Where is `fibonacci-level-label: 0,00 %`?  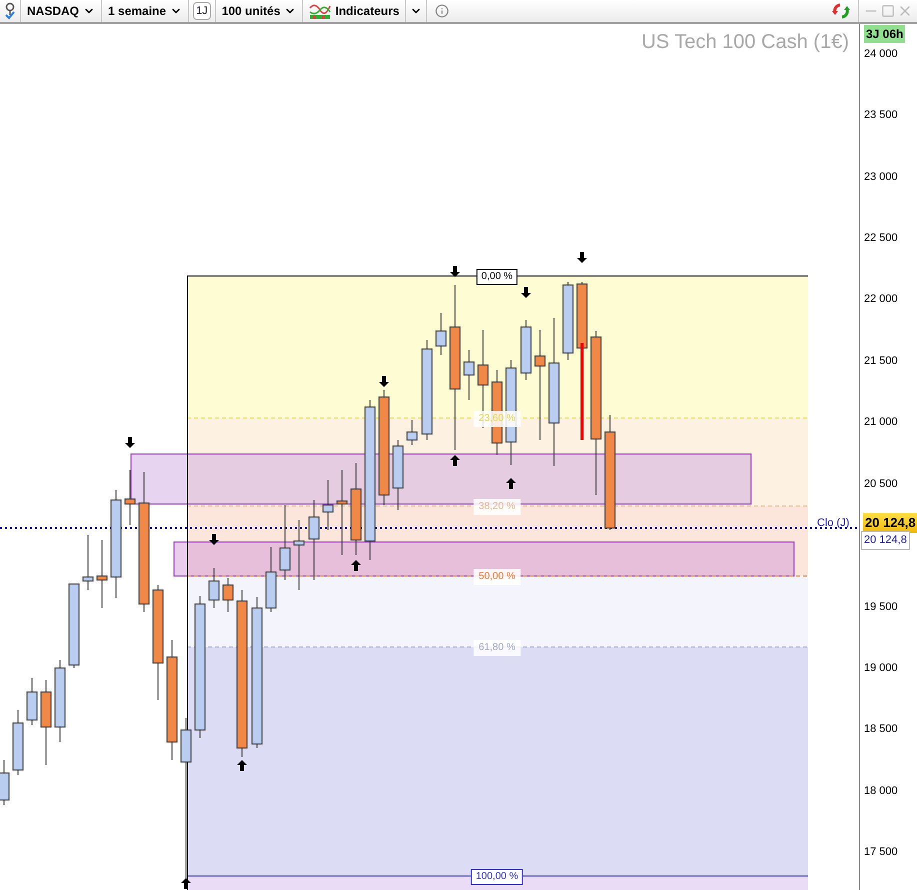 fibonacci-level-label: 0,00 % is located at coordinates (497, 277).